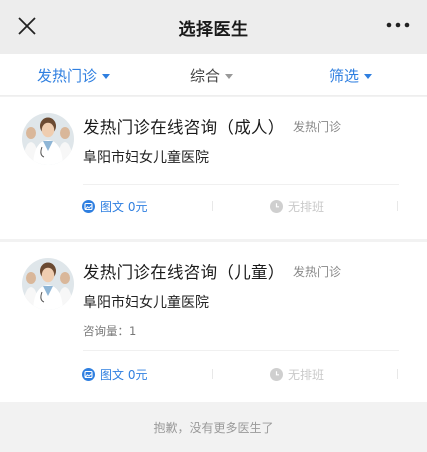 The image size is (427, 452). I want to click on no-more-text: 抱歉，没有更多医生了, so click(213, 428).